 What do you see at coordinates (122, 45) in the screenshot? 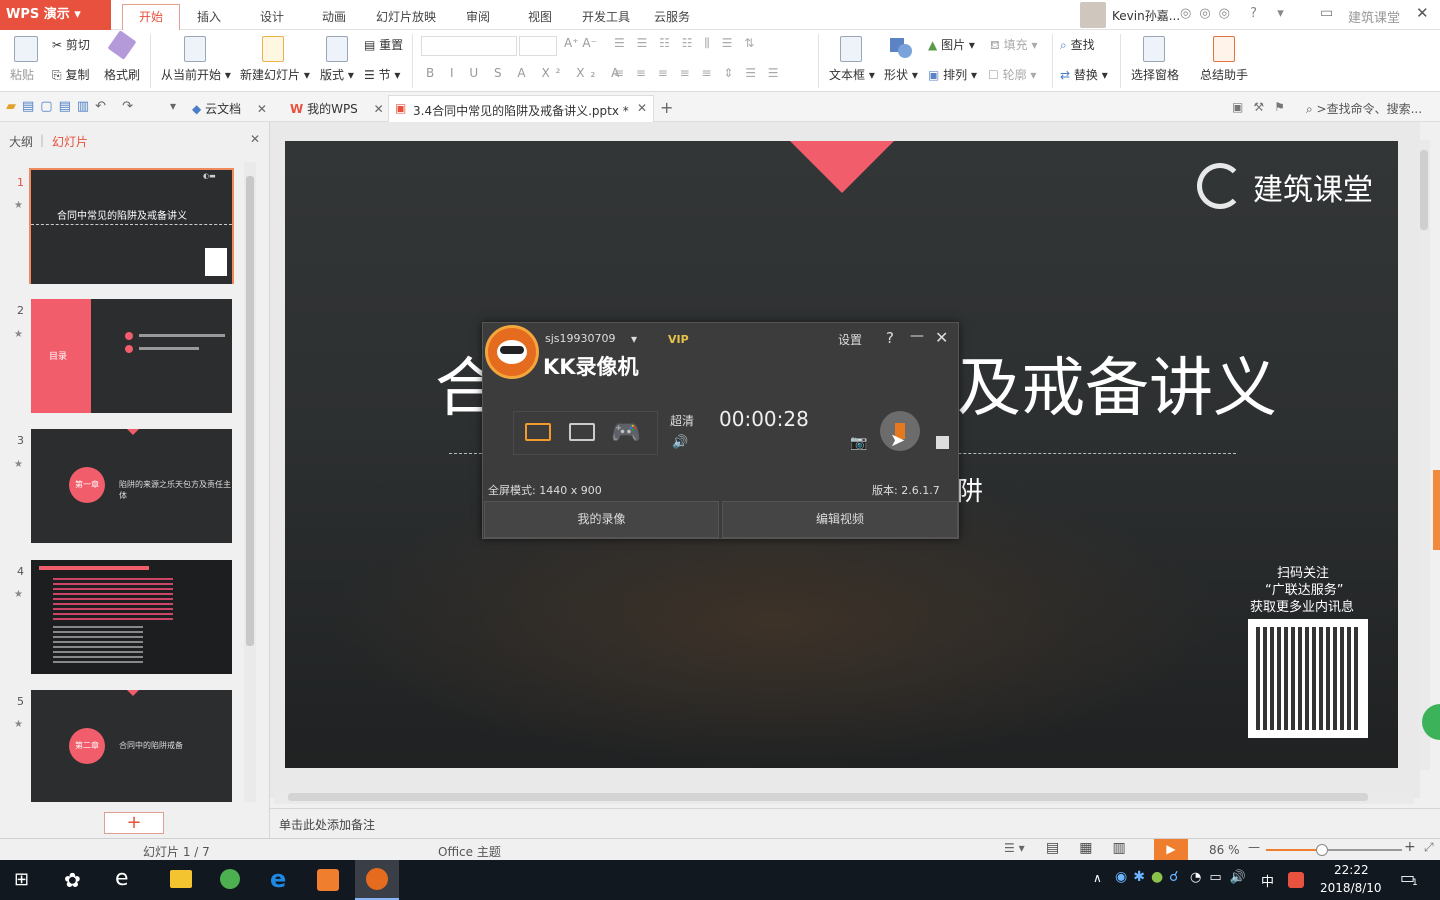
I see `format-brush-icon` at bounding box center [122, 45].